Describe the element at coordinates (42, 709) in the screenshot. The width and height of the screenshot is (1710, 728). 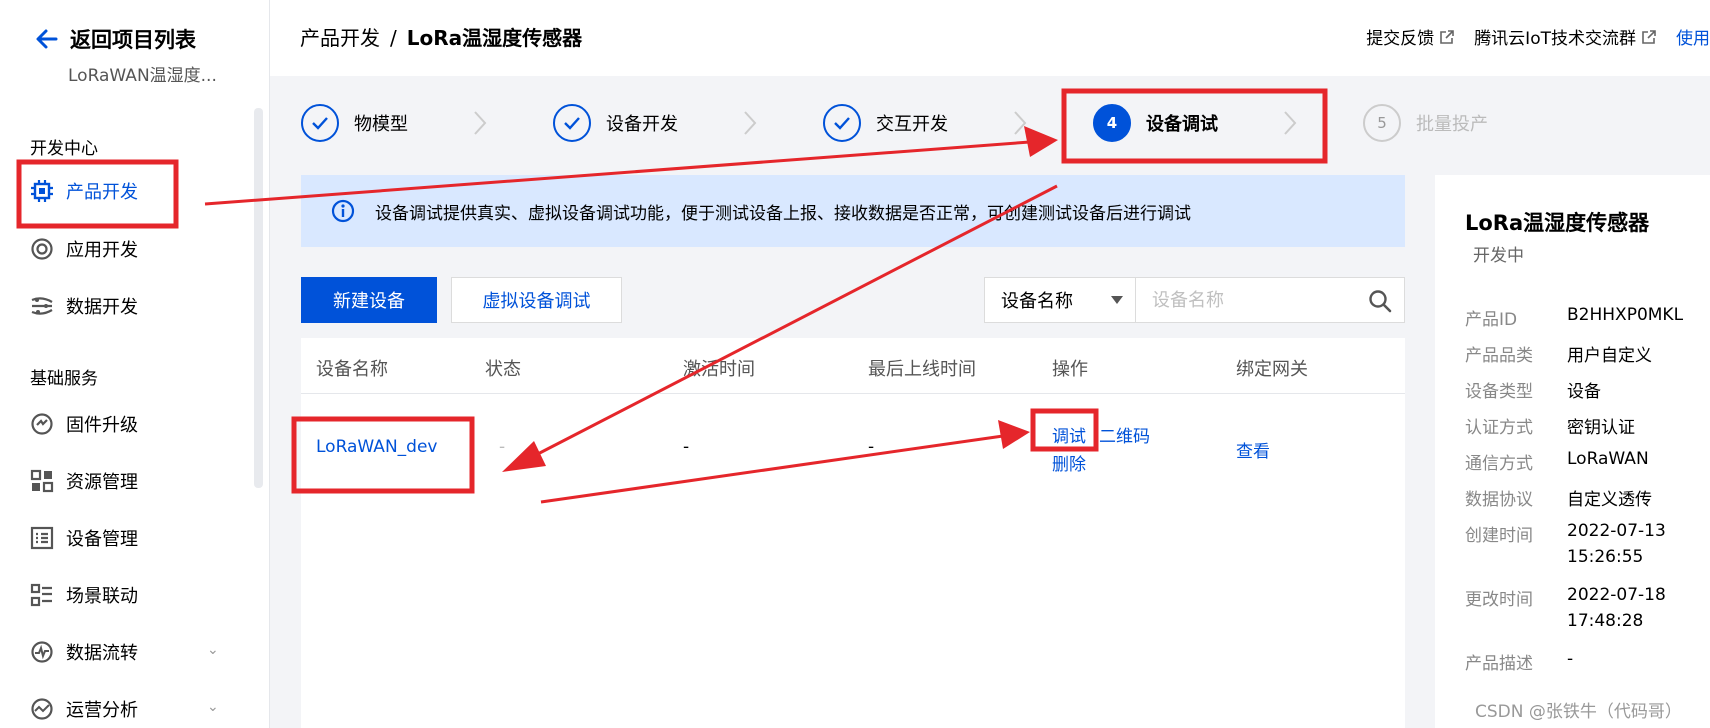
I see `analytics-icon` at that location.